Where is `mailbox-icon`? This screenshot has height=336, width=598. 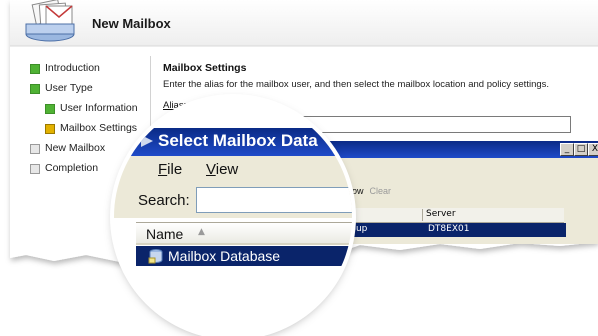 mailbox-icon is located at coordinates (50, 21).